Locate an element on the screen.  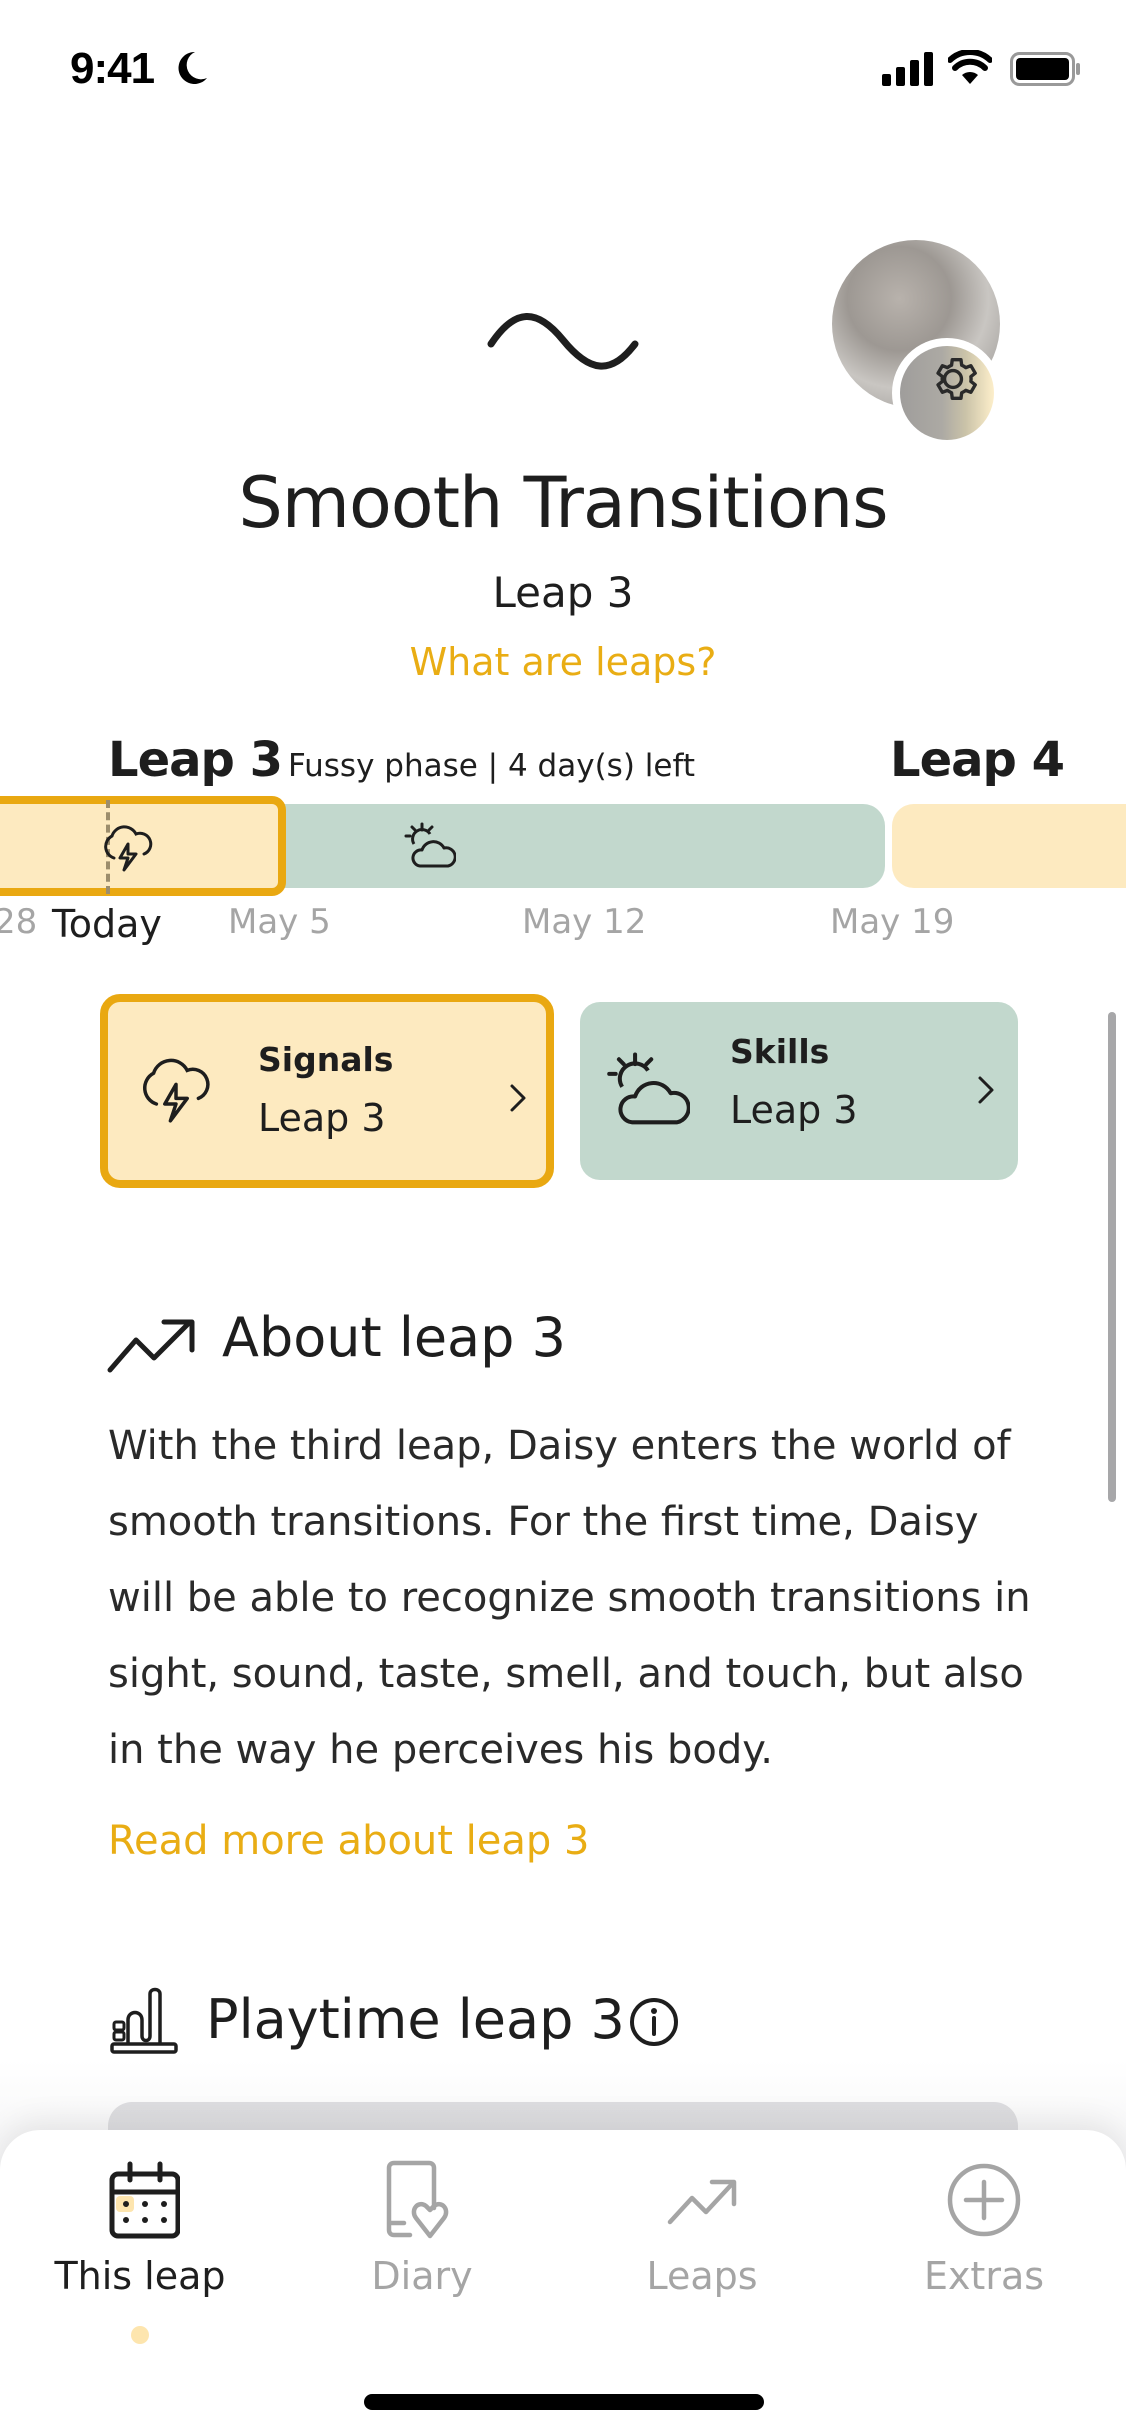
scrollbar is located at coordinates (1112, 1257).